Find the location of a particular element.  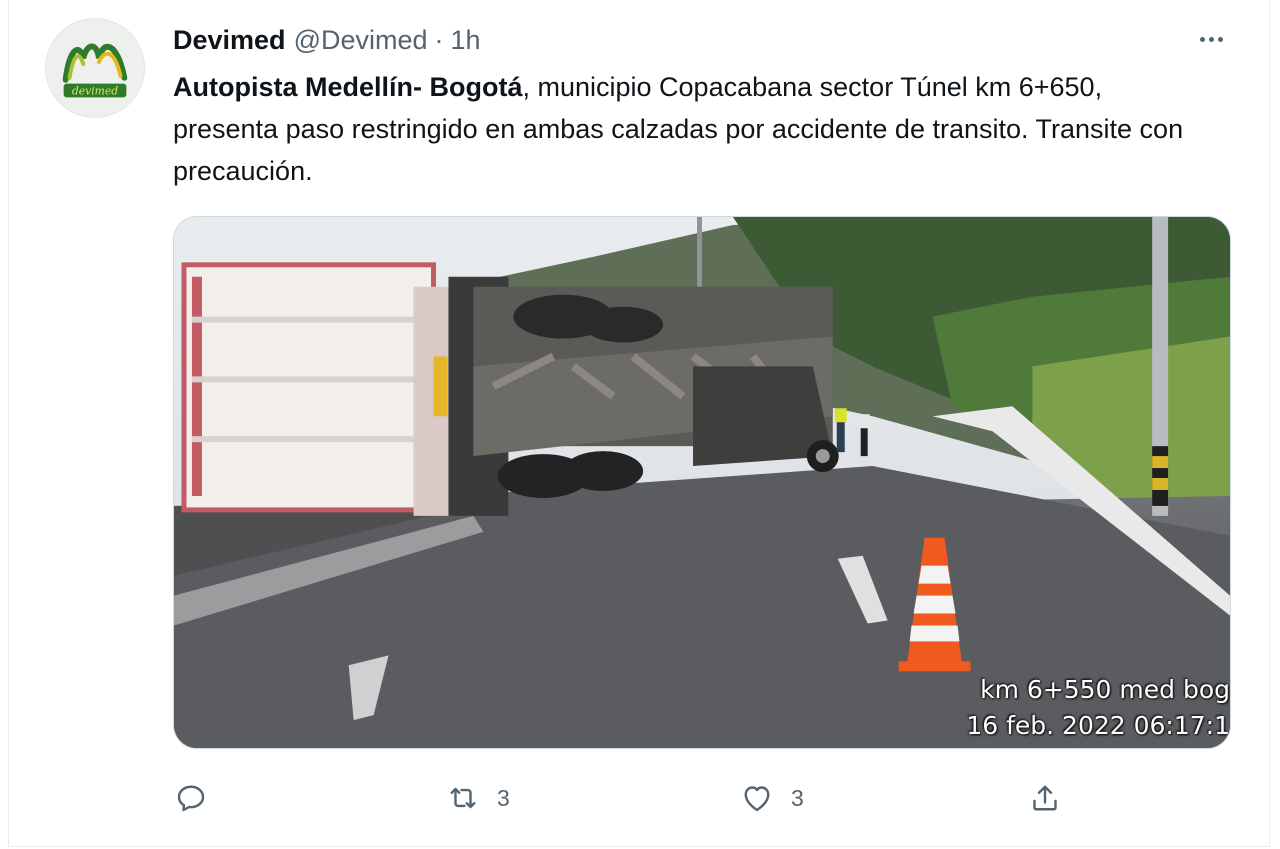

like-button: 3 is located at coordinates (771, 798).